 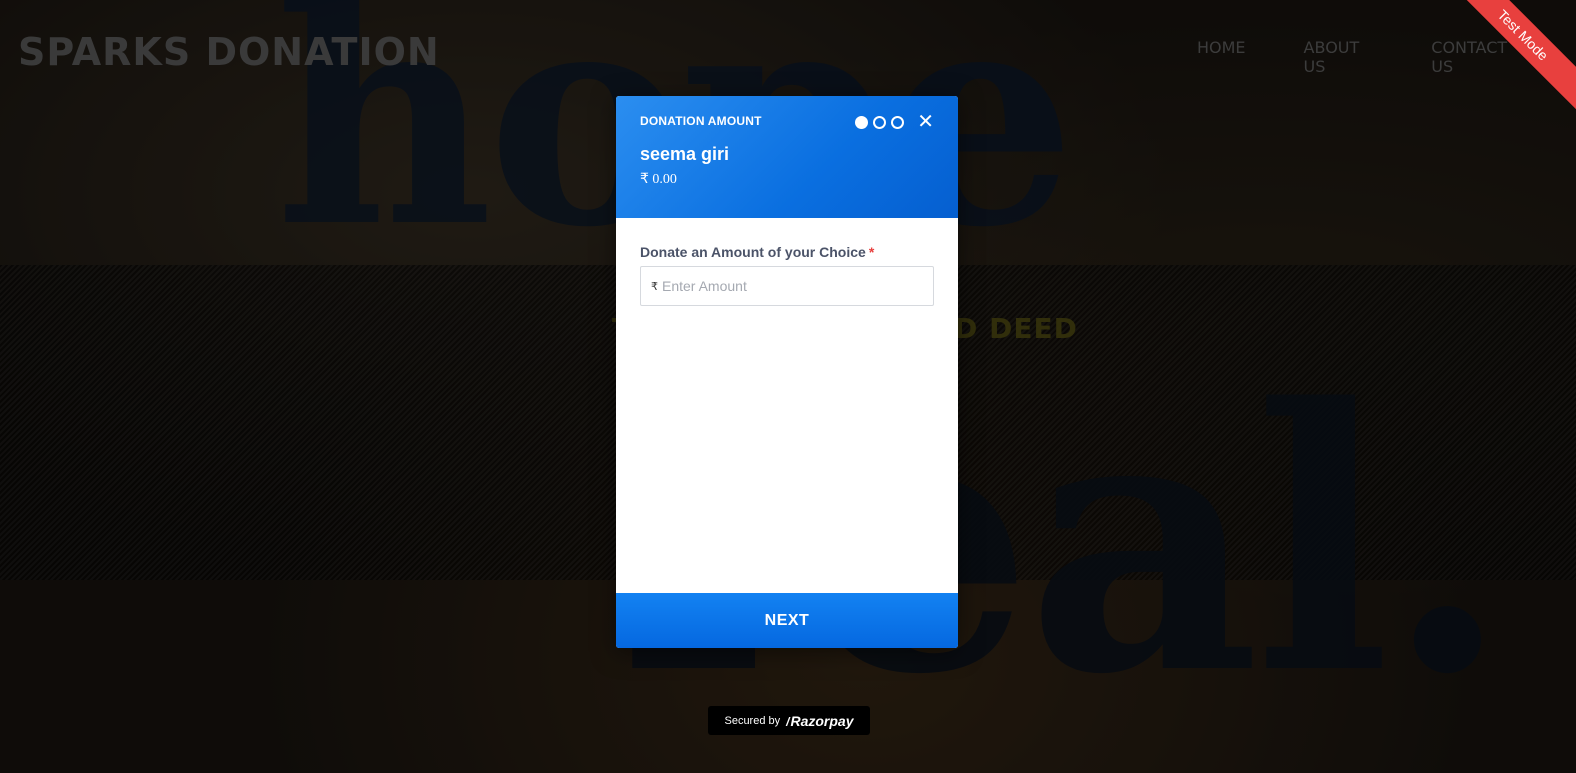 I want to click on secured-by-badge: Secured by /Razorpay, so click(x=789, y=720).